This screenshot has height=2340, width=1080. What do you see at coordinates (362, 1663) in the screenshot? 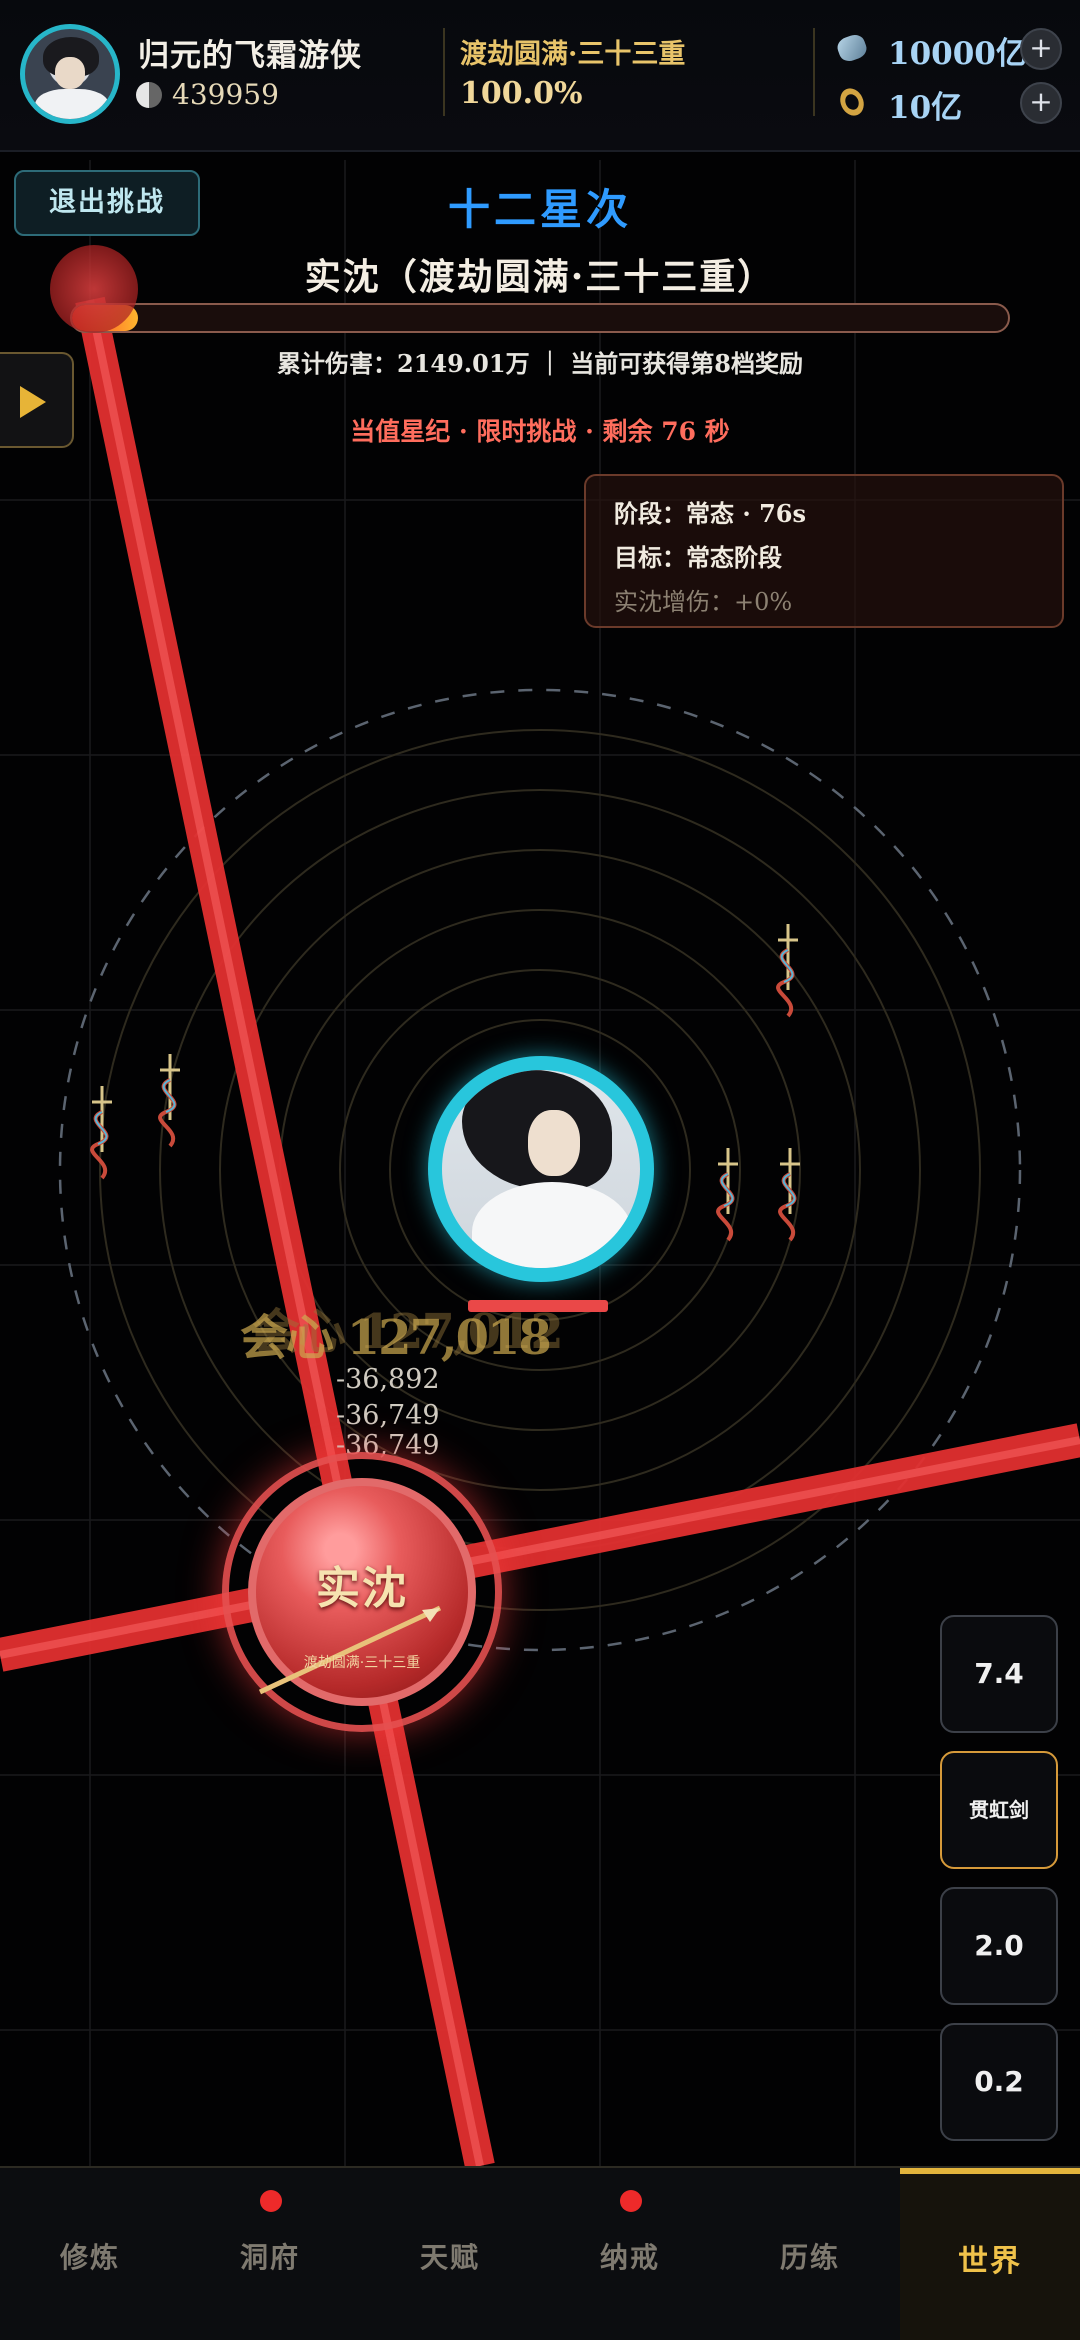
I see `boss-orb-realm: 渡劫圆满·三十三重` at bounding box center [362, 1663].